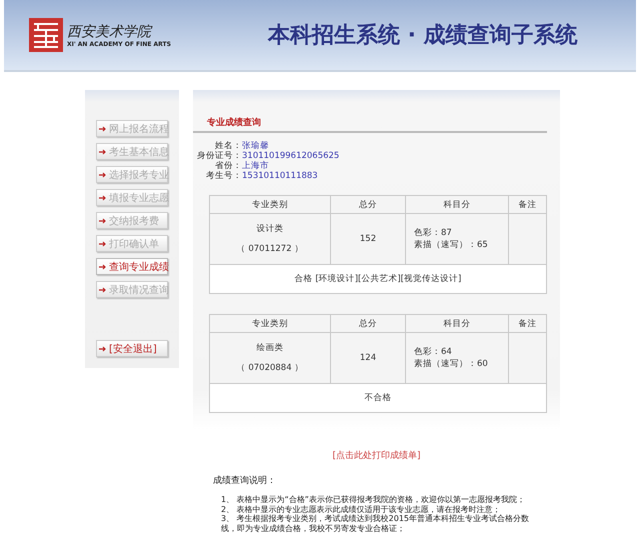 The image size is (640, 542). What do you see at coordinates (46, 35) in the screenshot?
I see `seal-logo-icon` at bounding box center [46, 35].